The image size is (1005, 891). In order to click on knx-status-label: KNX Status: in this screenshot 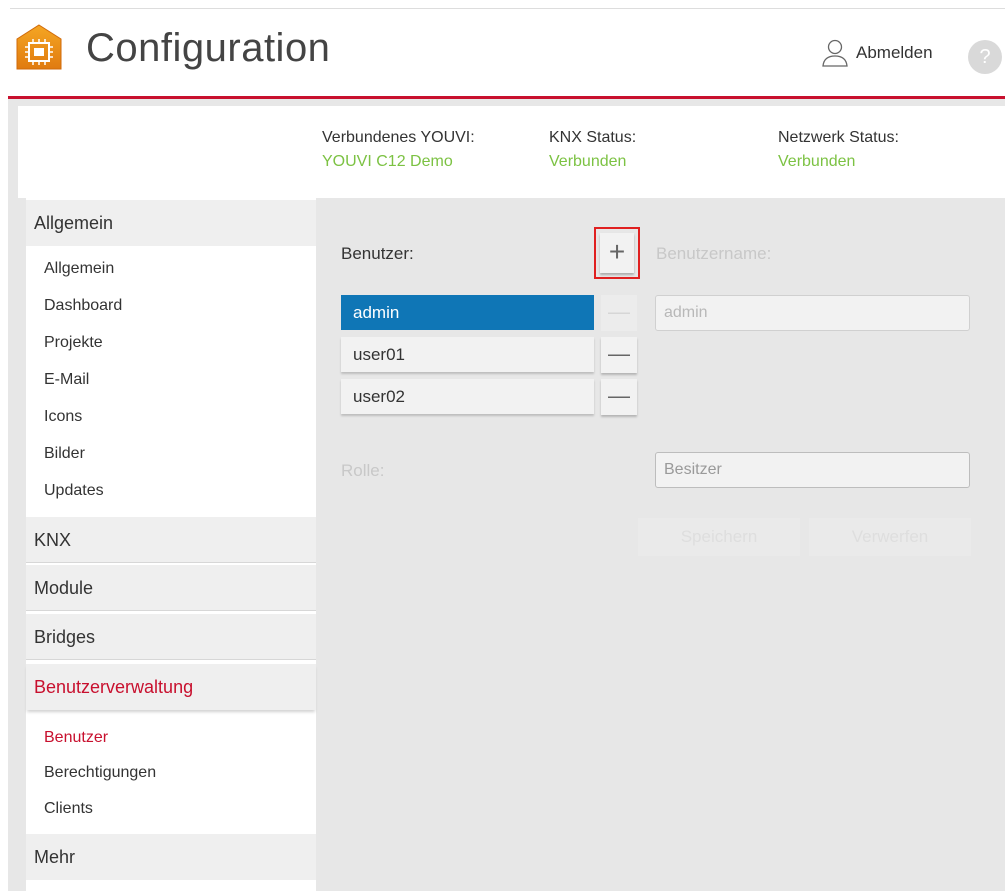, I will do `click(593, 137)`.